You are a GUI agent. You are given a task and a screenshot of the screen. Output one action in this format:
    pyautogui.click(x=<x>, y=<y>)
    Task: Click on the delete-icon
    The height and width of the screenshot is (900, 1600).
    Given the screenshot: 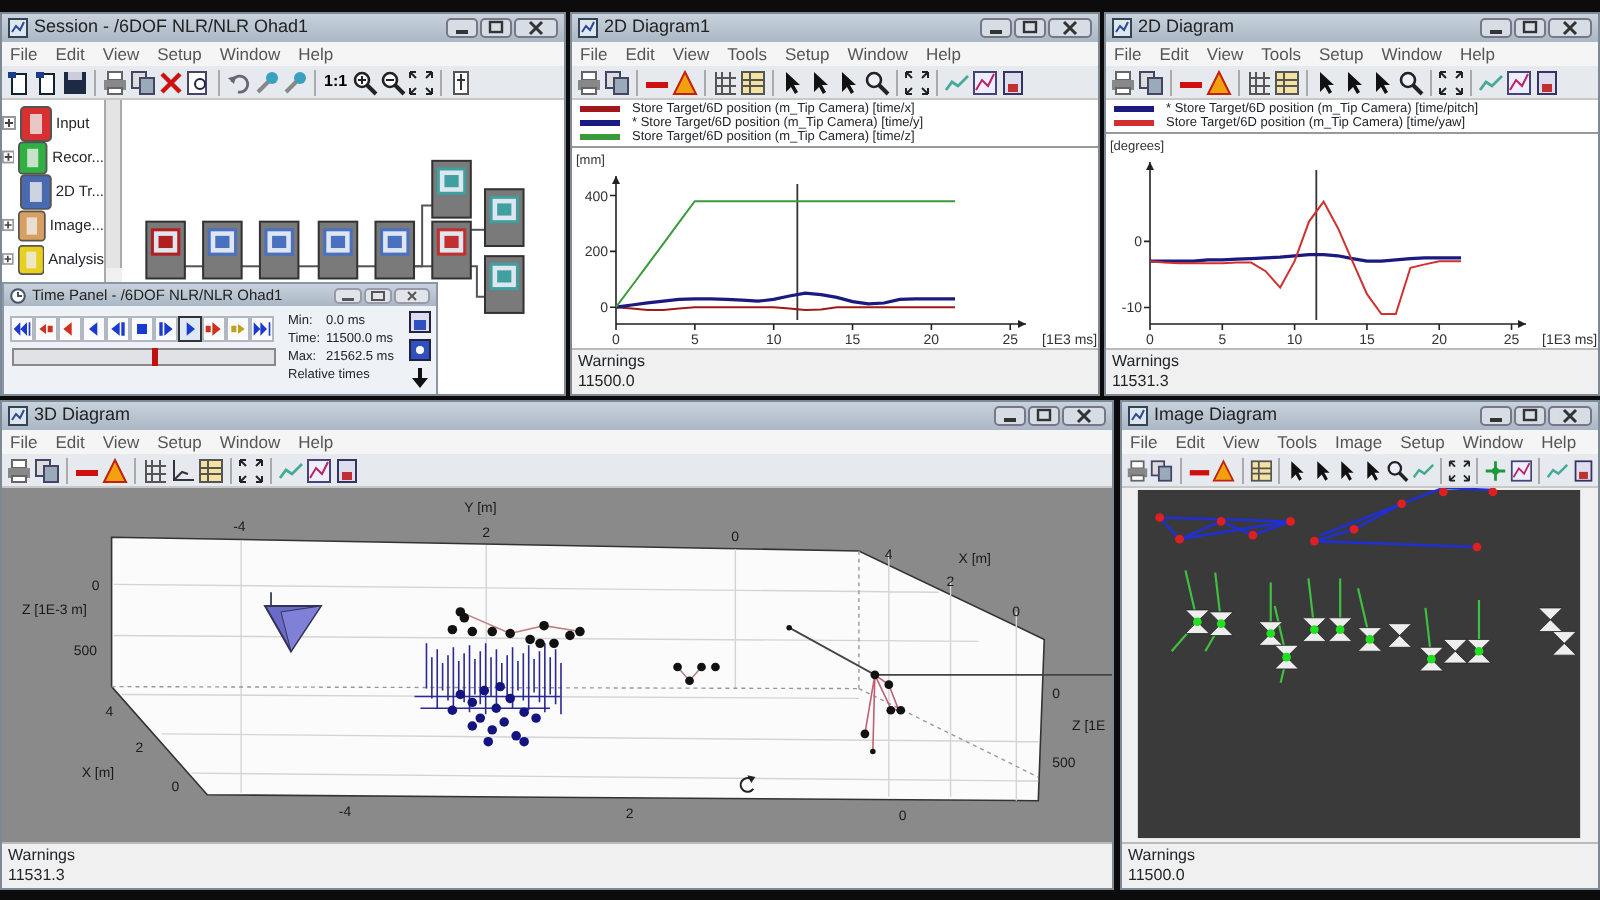 What is the action you would take?
    pyautogui.click(x=171, y=82)
    